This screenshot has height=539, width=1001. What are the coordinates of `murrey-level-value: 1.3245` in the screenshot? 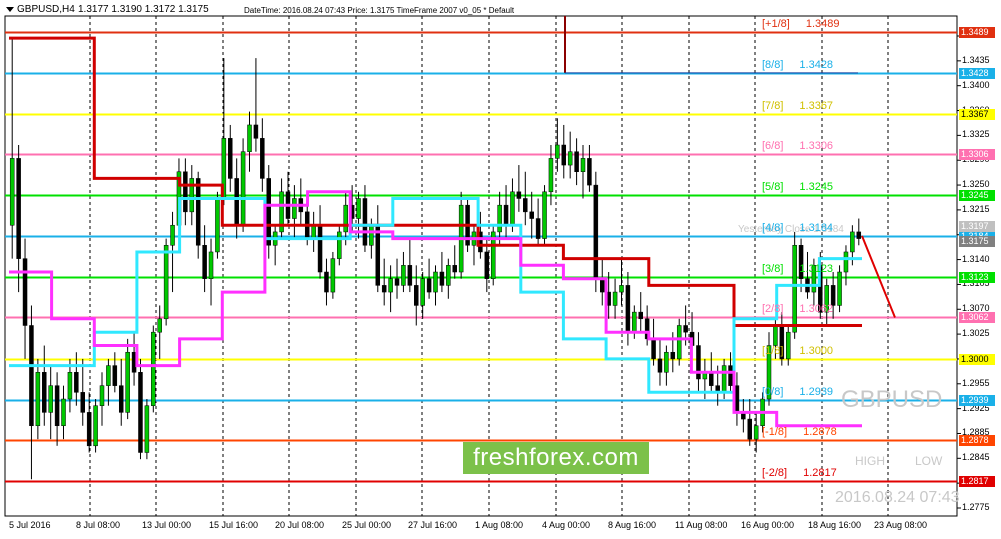 It's located at (816, 186).